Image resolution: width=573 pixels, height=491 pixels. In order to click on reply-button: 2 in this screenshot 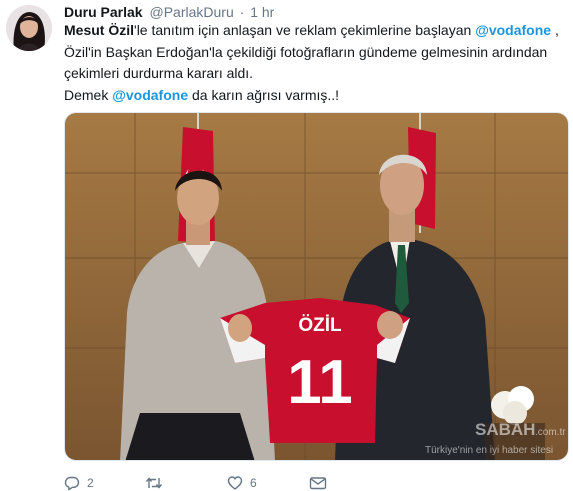, I will do `click(79, 483)`.